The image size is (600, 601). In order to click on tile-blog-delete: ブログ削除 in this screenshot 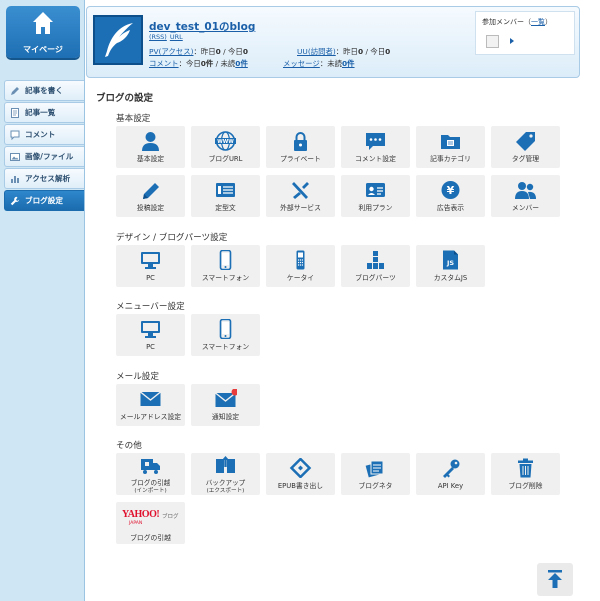, I will do `click(525, 474)`.